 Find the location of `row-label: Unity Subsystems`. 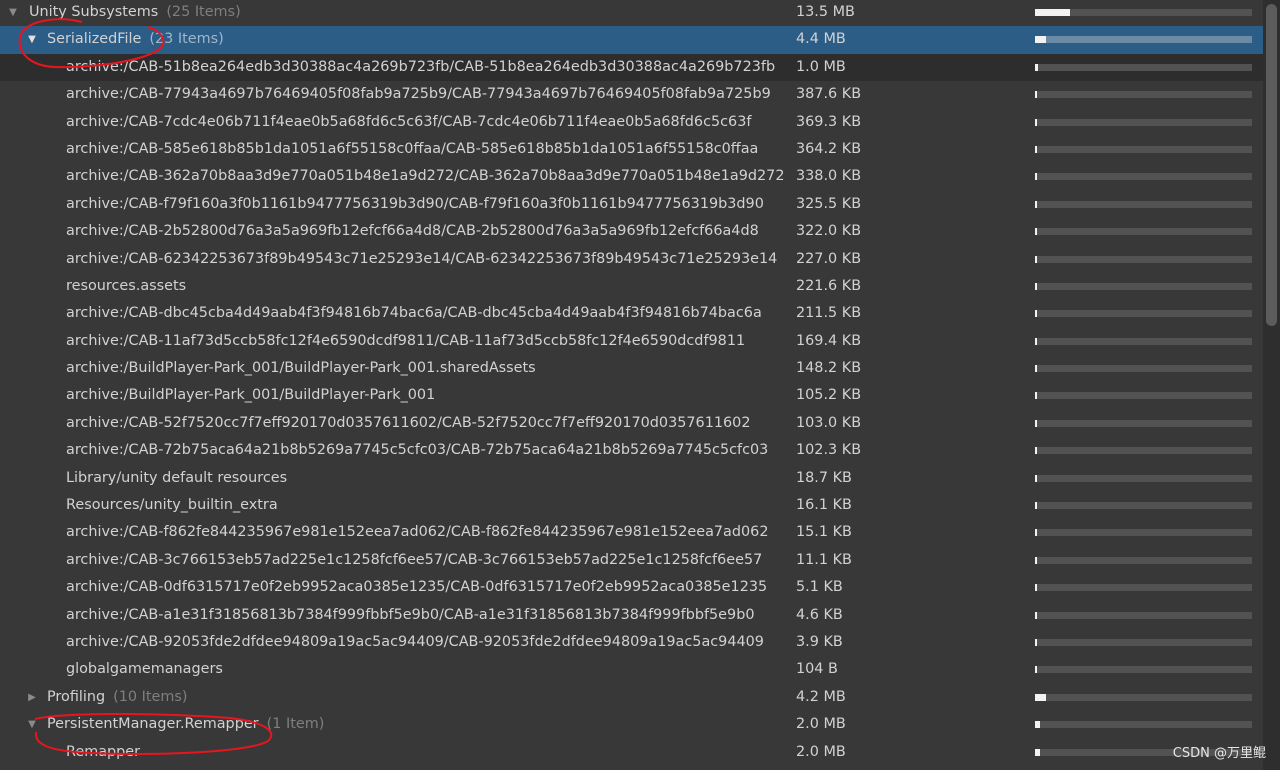

row-label: Unity Subsystems is located at coordinates (94, 12).